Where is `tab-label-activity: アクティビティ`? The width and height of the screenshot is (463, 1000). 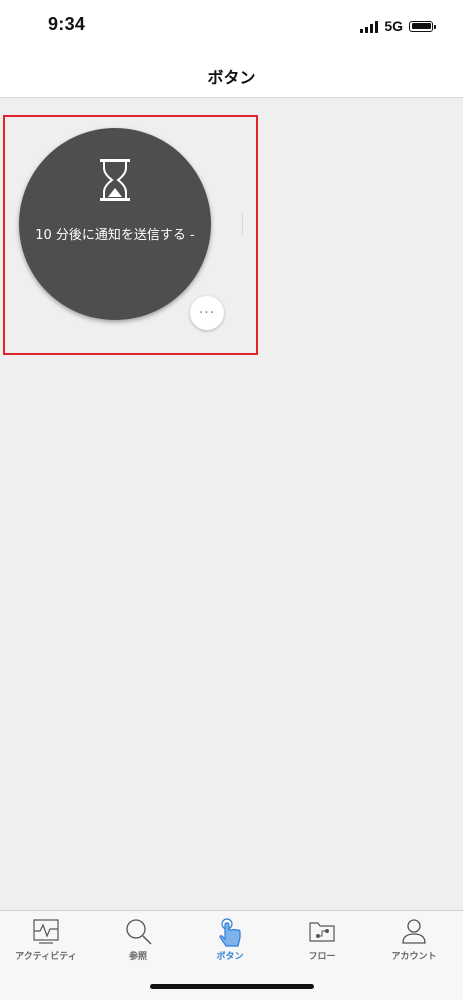 tab-label-activity: アクティビティ is located at coordinates (46, 957).